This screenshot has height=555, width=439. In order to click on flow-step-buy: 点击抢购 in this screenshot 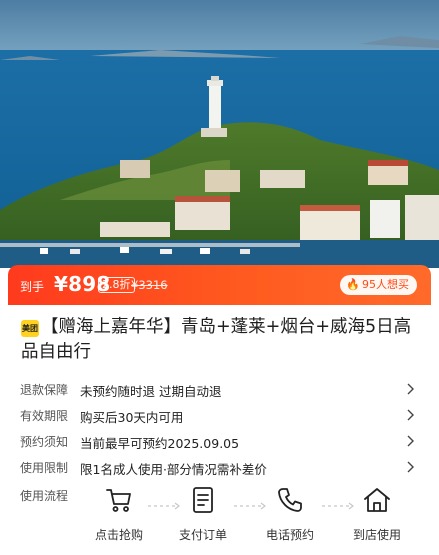, I will do `click(119, 514)`.